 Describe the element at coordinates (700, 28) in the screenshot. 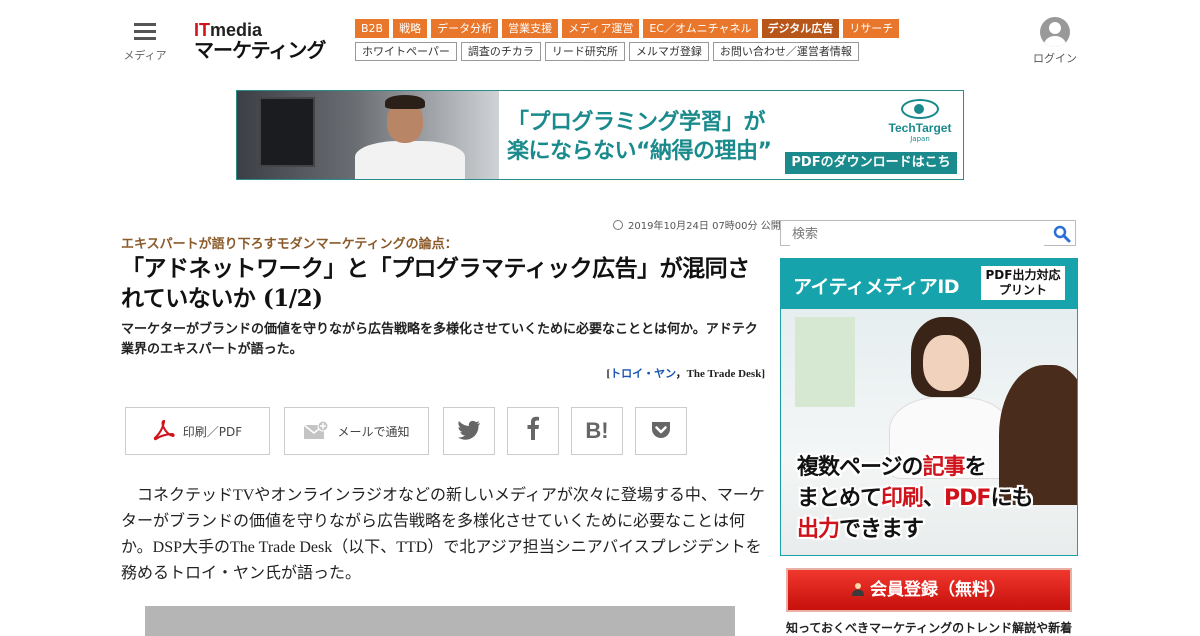

I see `category-ec-omnichannel: EC／オムニチャネル` at that location.